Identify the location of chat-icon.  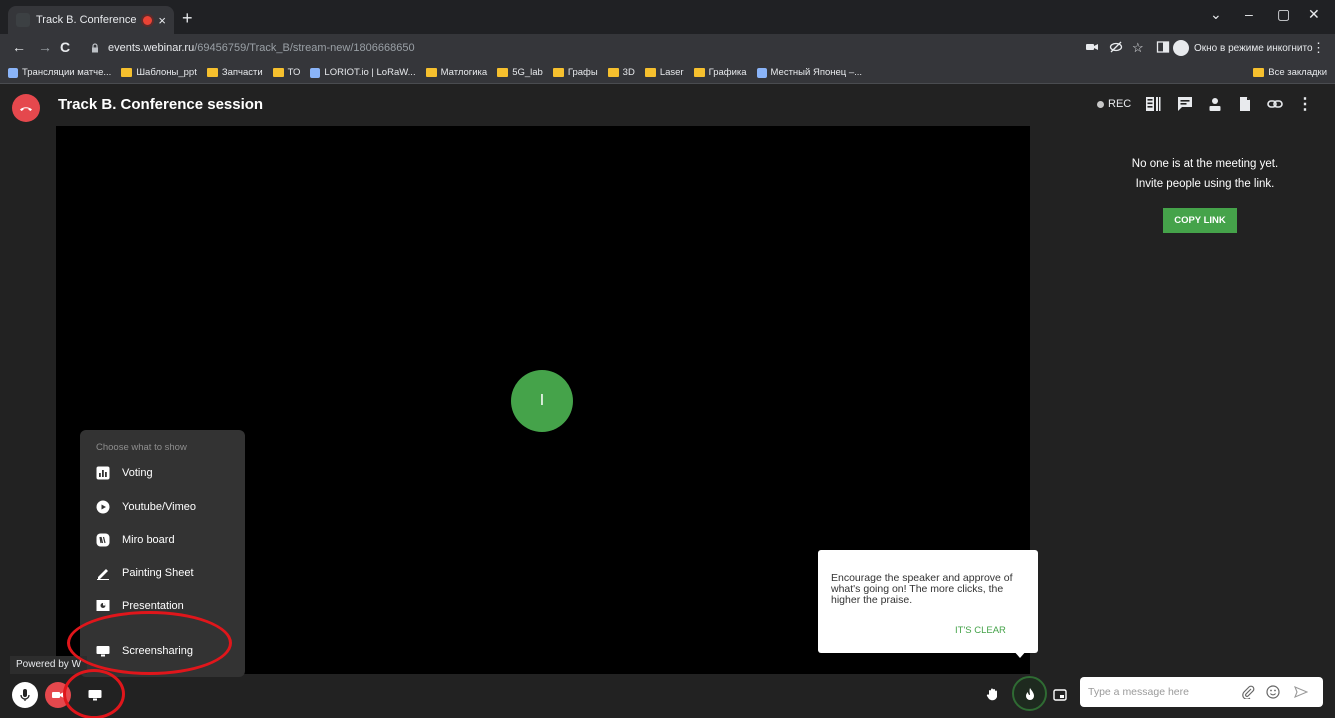
(1185, 104).